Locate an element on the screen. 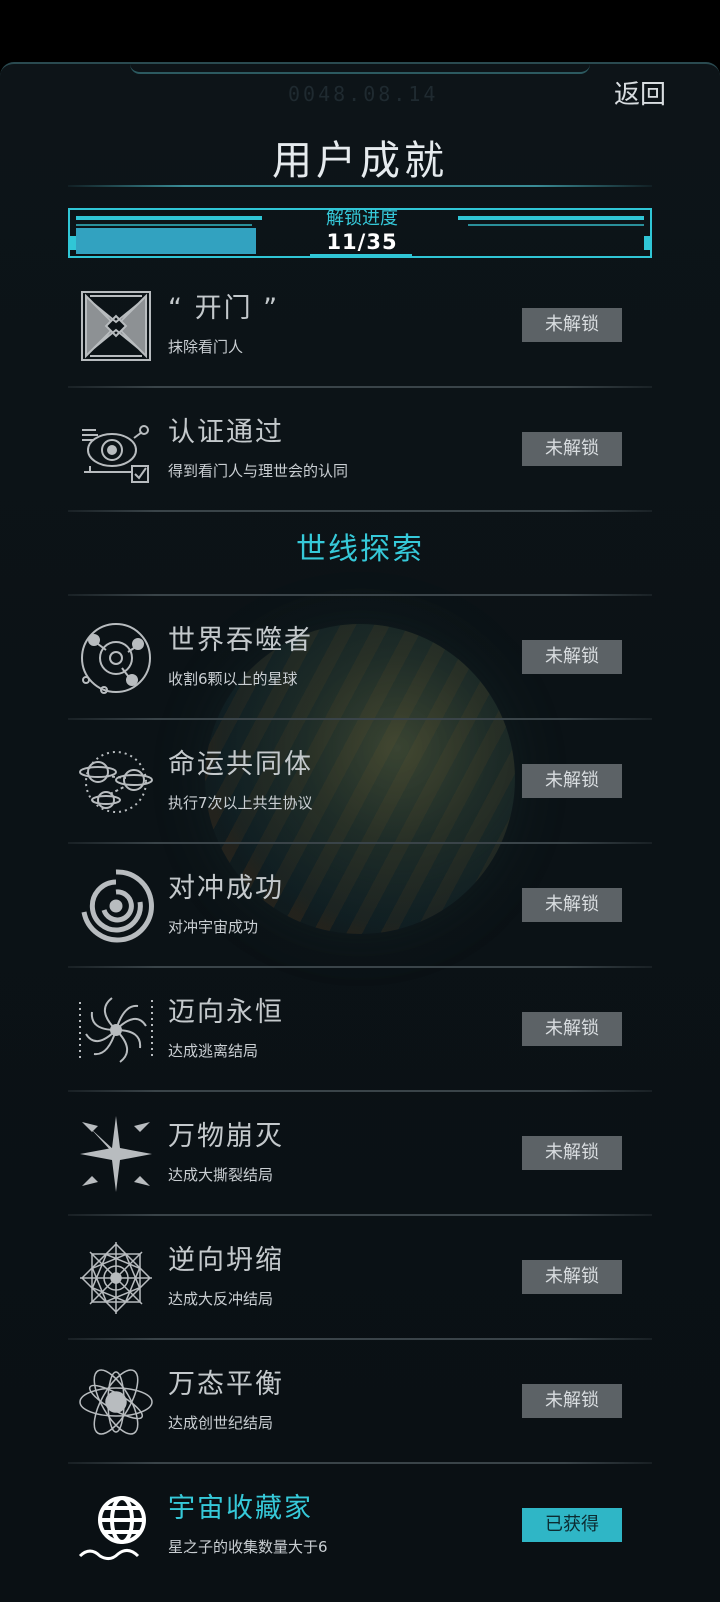 The height and width of the screenshot is (1602, 720). achievement-desc: 达成大反冲结局 is located at coordinates (221, 1299).